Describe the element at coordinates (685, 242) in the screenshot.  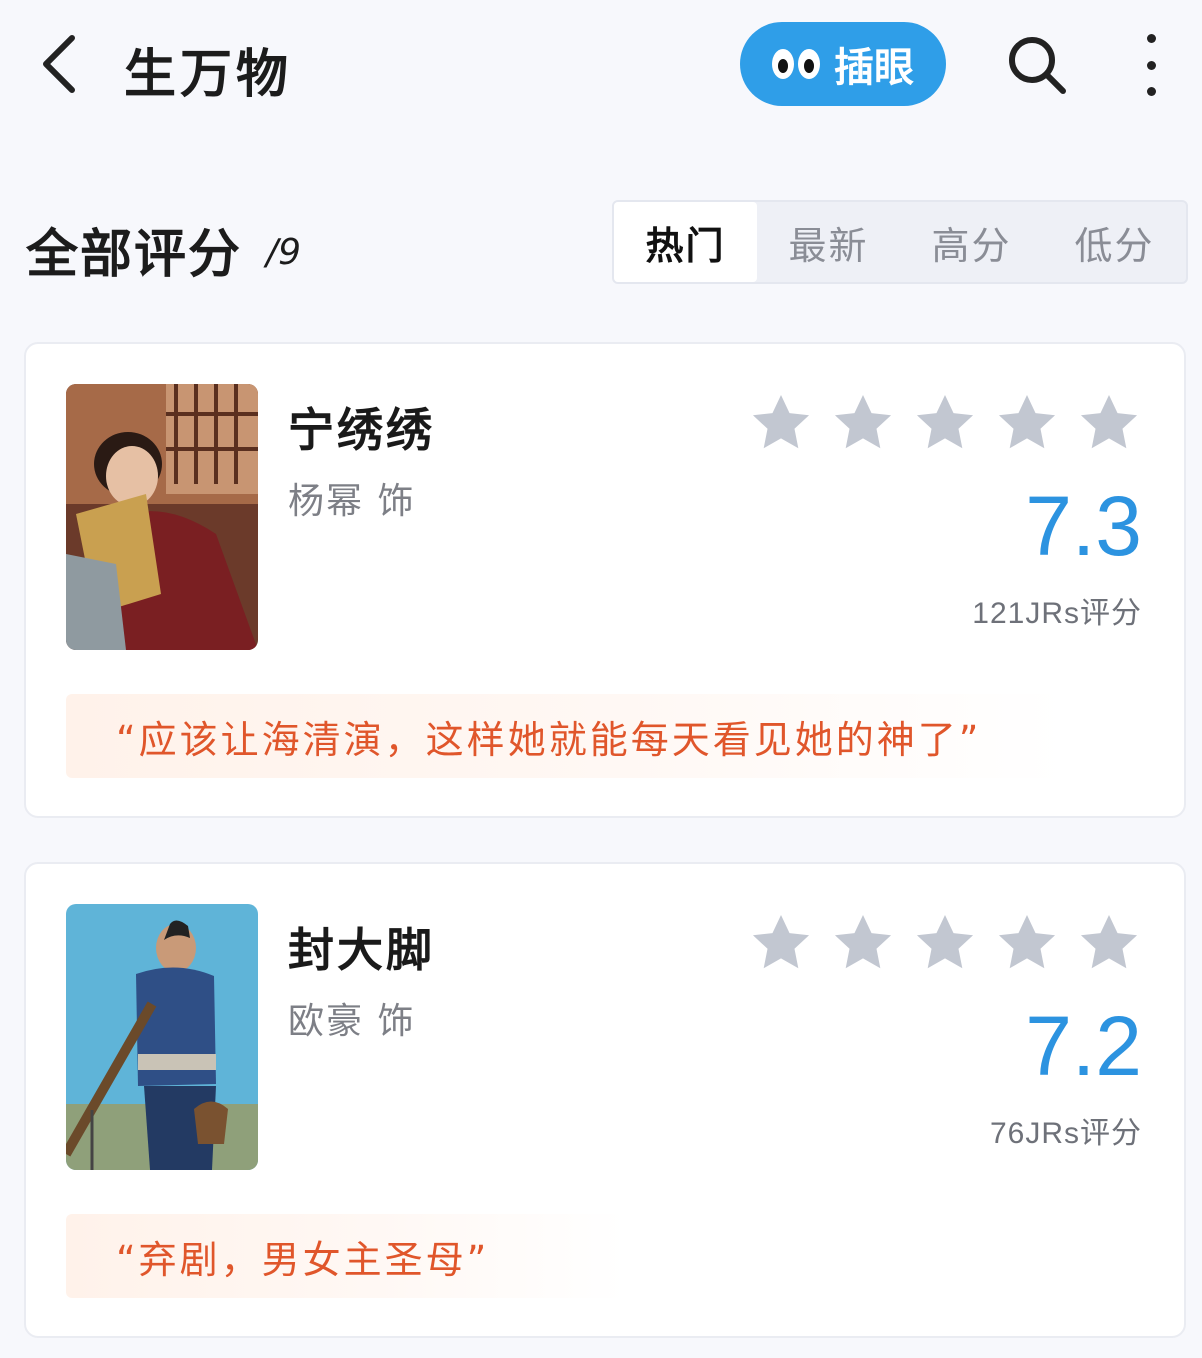
I see `tab-hot: 热门` at that location.